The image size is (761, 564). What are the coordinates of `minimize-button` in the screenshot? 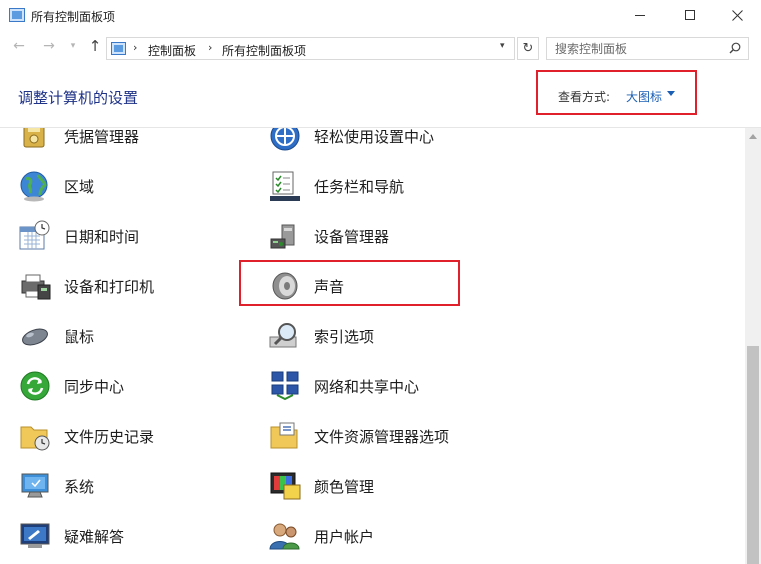 It's located at (640, 15).